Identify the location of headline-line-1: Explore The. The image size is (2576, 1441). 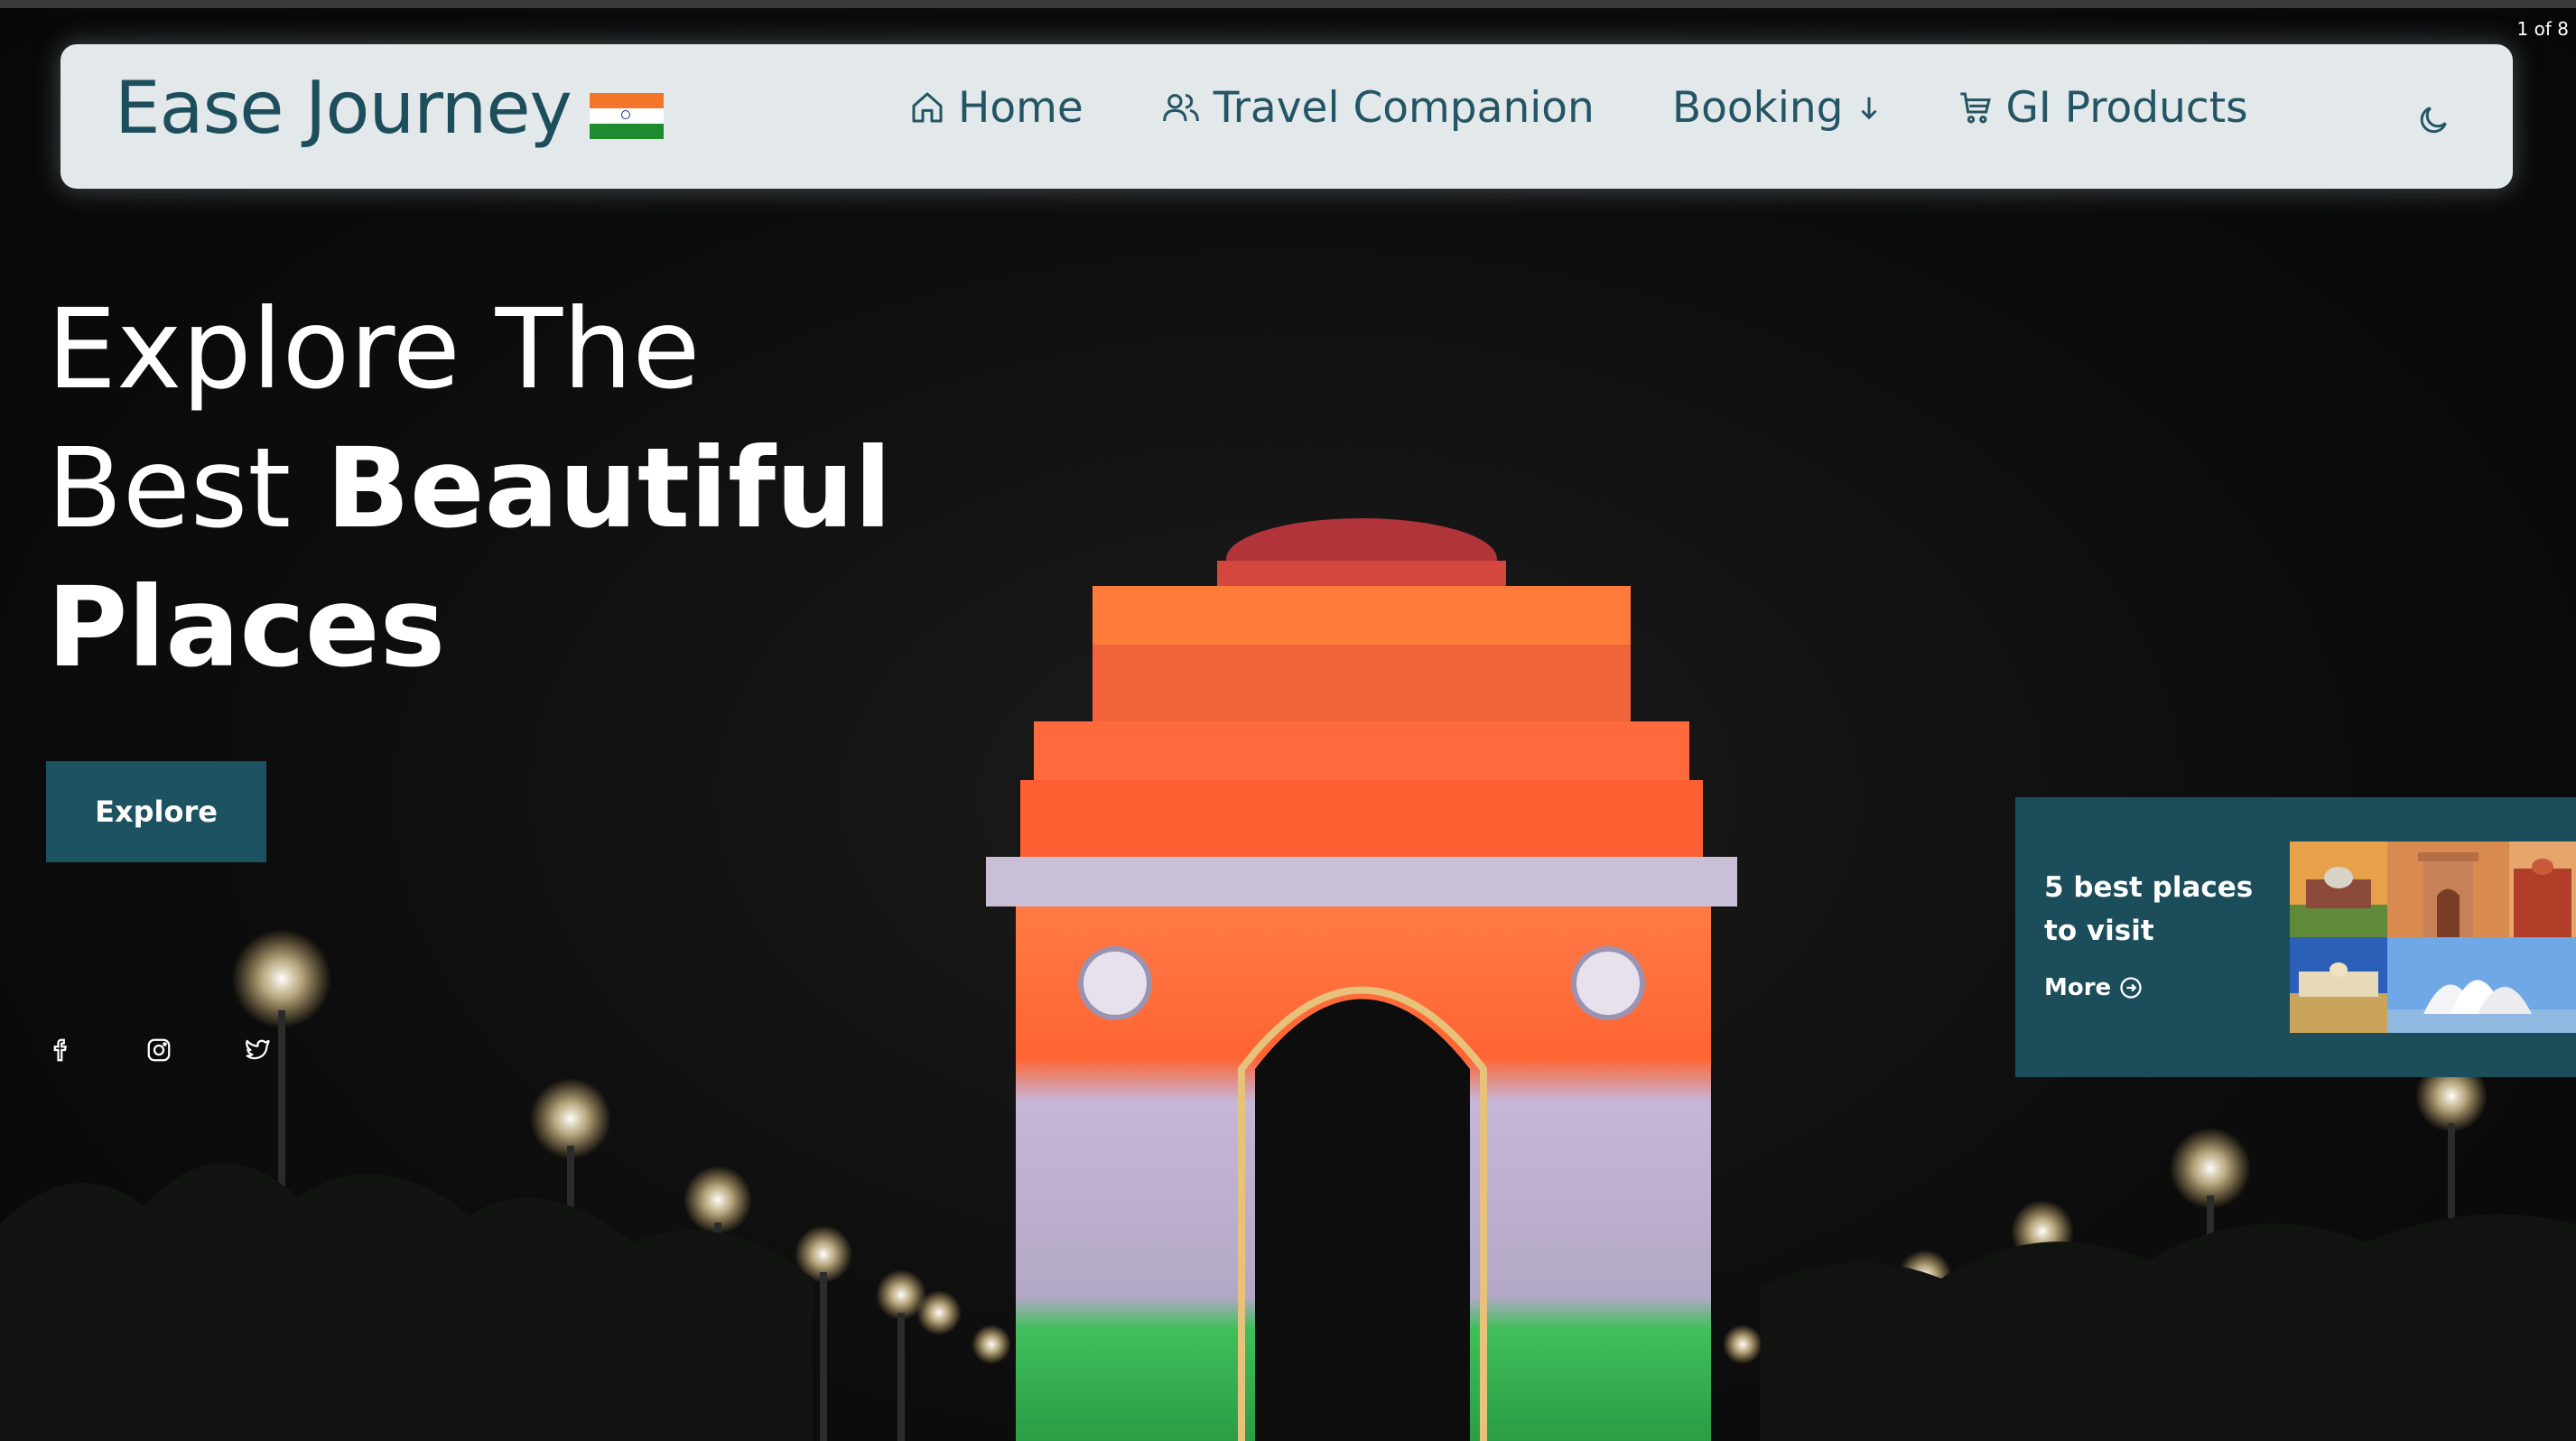
(374, 349).